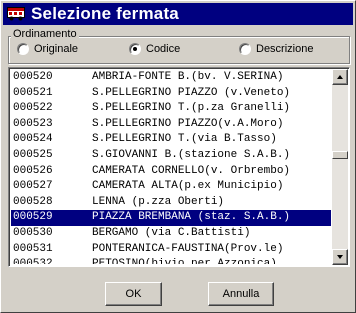 Image resolution: width=356 pixels, height=313 pixels. What do you see at coordinates (188, 77) in the screenshot?
I see `stop-name: AMBRIA-FONTE B.(bv. V.SERINA)` at bounding box center [188, 77].